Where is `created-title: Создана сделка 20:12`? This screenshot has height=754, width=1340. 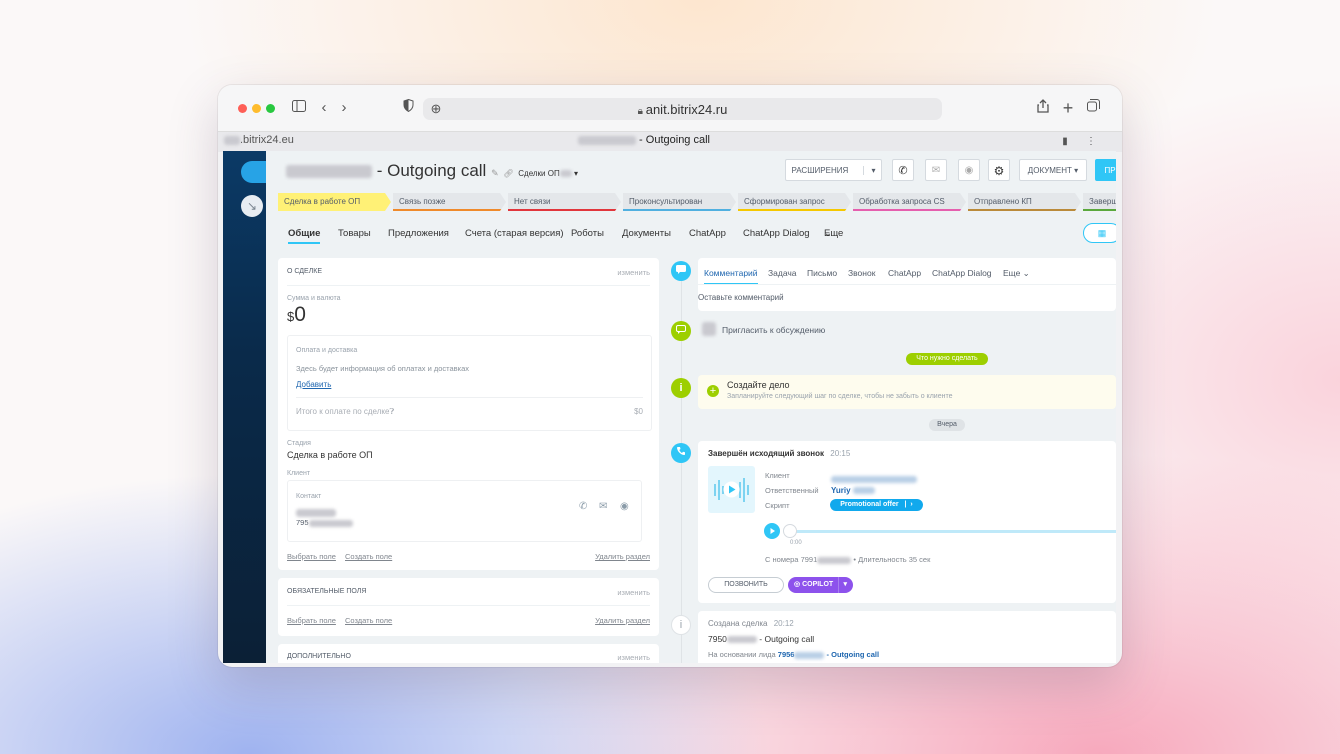 created-title: Создана сделка 20:12 is located at coordinates (751, 623).